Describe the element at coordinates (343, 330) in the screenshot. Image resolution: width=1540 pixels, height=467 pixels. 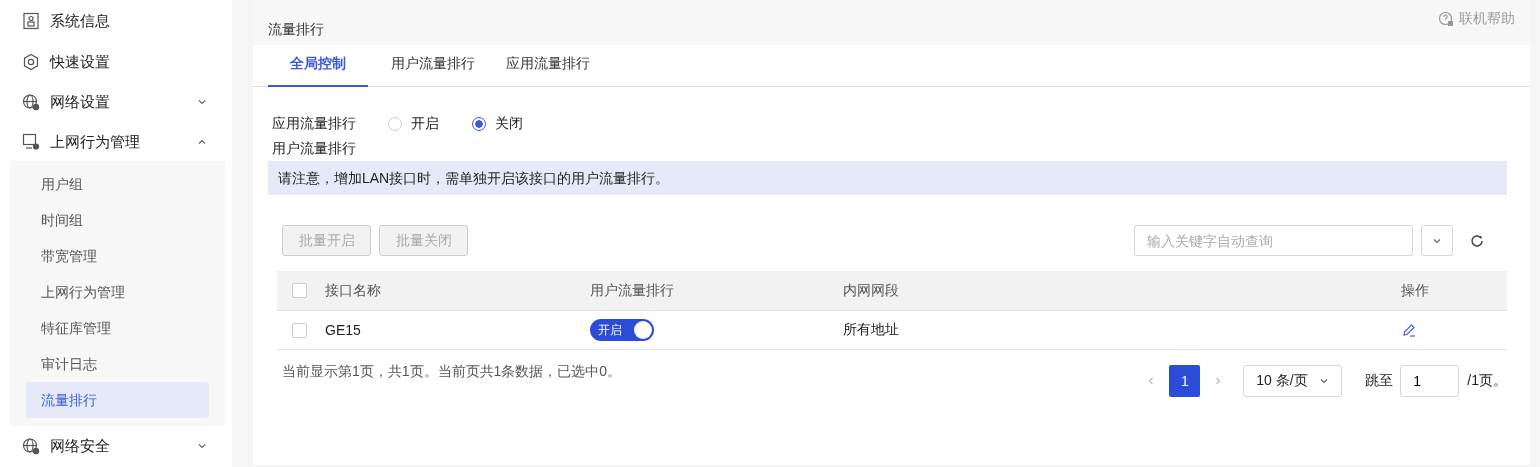
I see `table-cell-text: GE15` at that location.